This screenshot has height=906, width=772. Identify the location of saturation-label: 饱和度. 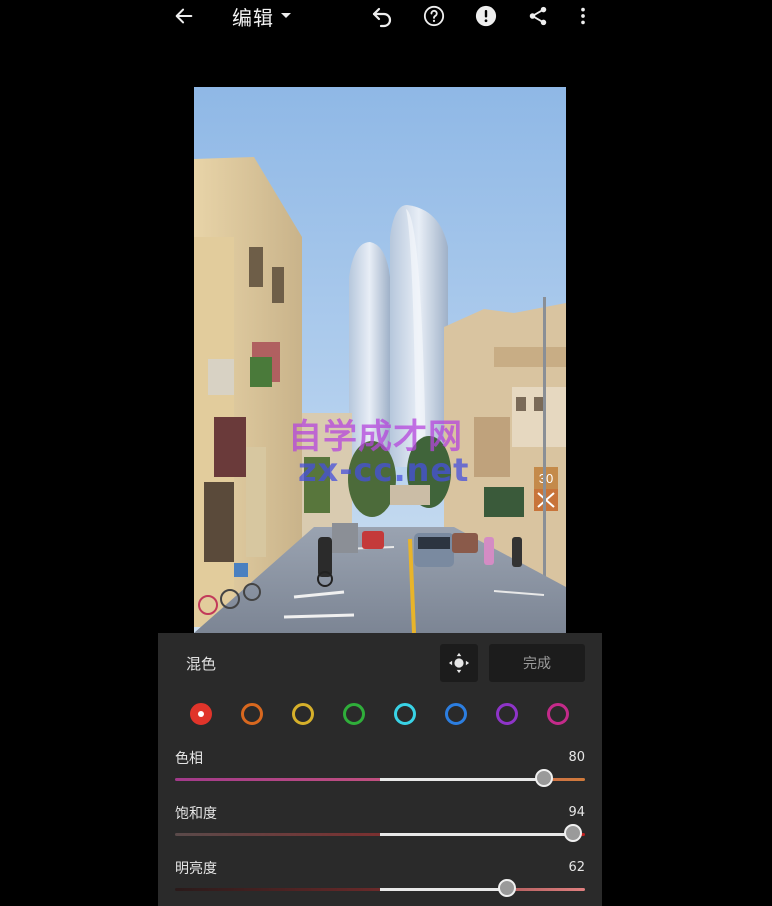
(196, 814).